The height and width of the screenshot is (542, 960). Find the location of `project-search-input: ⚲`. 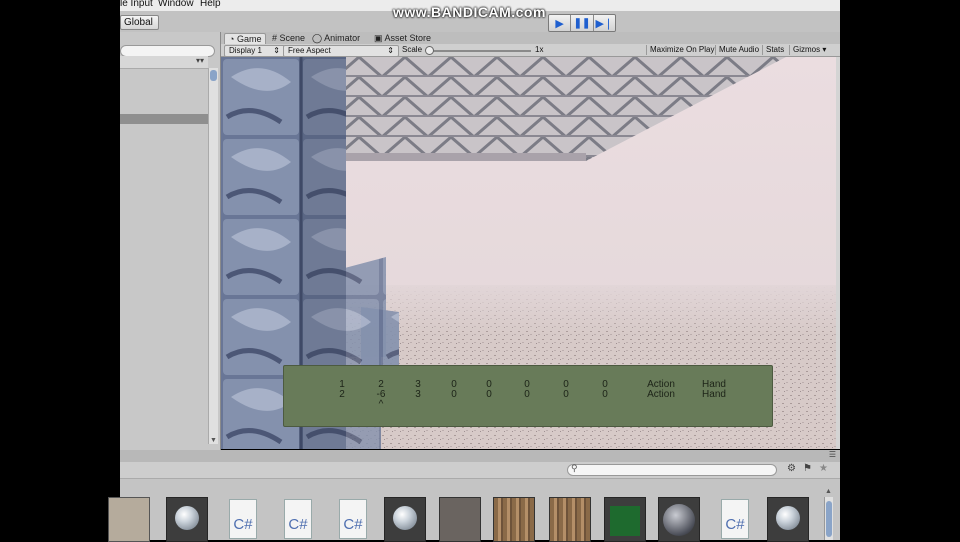

project-search-input: ⚲ is located at coordinates (672, 469).